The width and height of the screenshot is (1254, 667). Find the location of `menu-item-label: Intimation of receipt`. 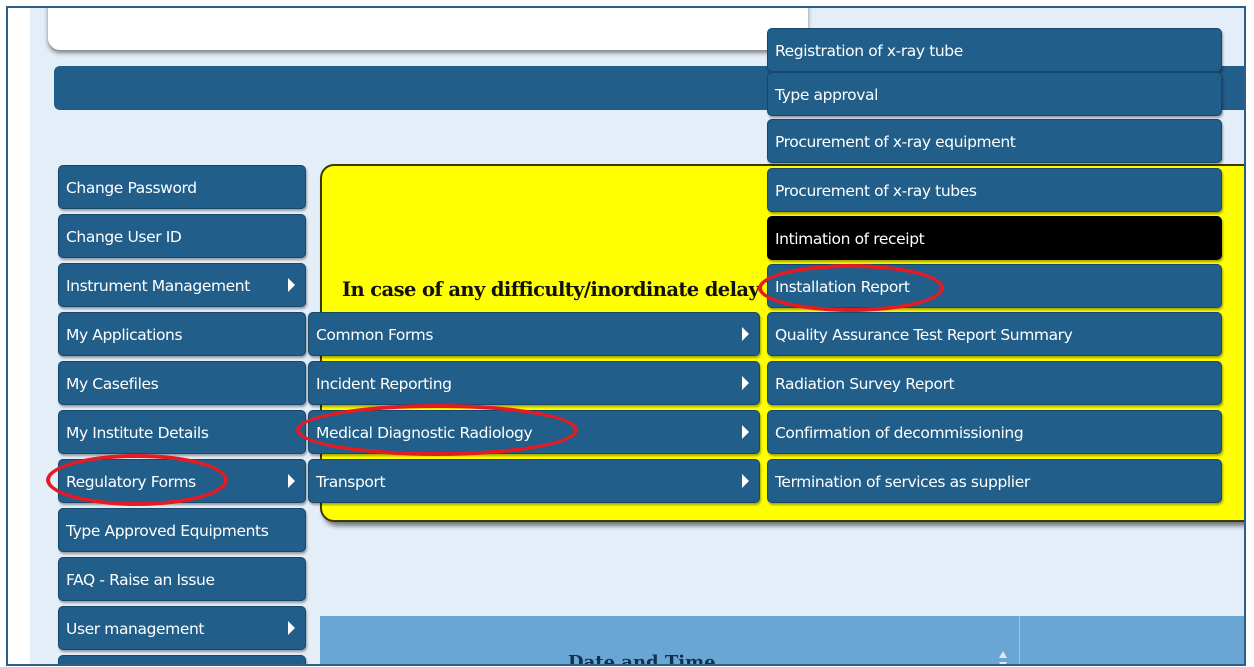

menu-item-label: Intimation of receipt is located at coordinates (850, 239).